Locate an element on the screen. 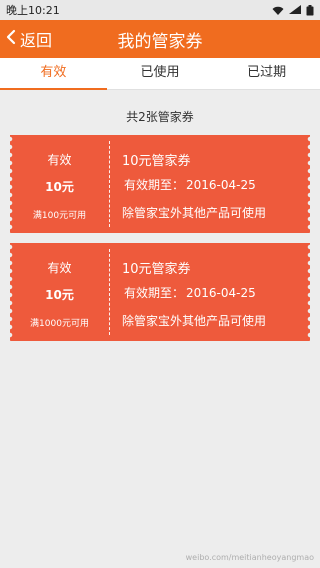 The width and height of the screenshot is (320, 568). coupon-condition: 满100元可用 is located at coordinates (59, 216).